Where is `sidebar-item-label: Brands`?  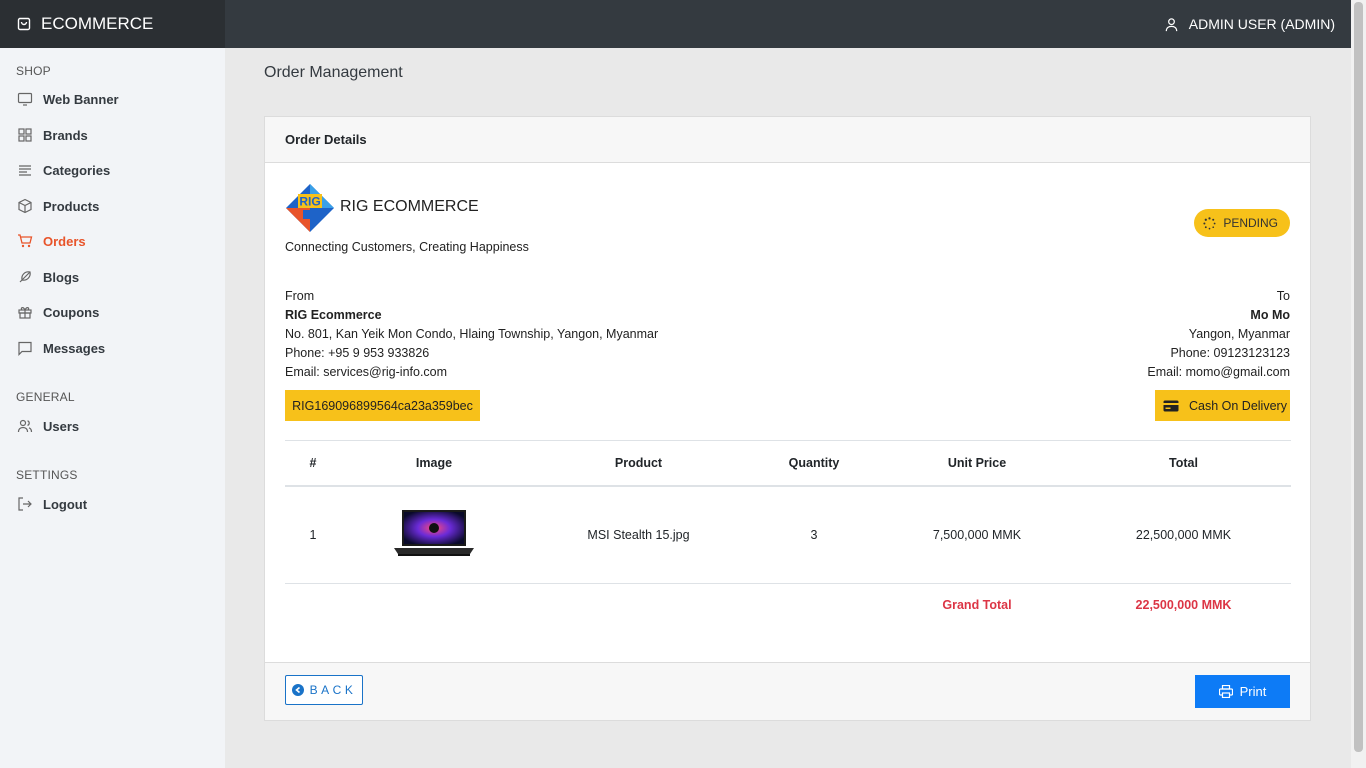 sidebar-item-label: Brands is located at coordinates (65, 135).